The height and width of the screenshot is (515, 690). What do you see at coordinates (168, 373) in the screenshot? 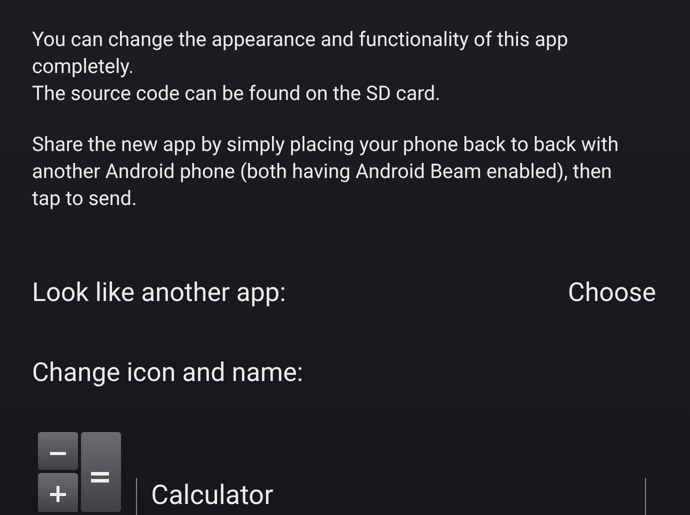
I see `change-icon-label: Change icon and name:` at bounding box center [168, 373].